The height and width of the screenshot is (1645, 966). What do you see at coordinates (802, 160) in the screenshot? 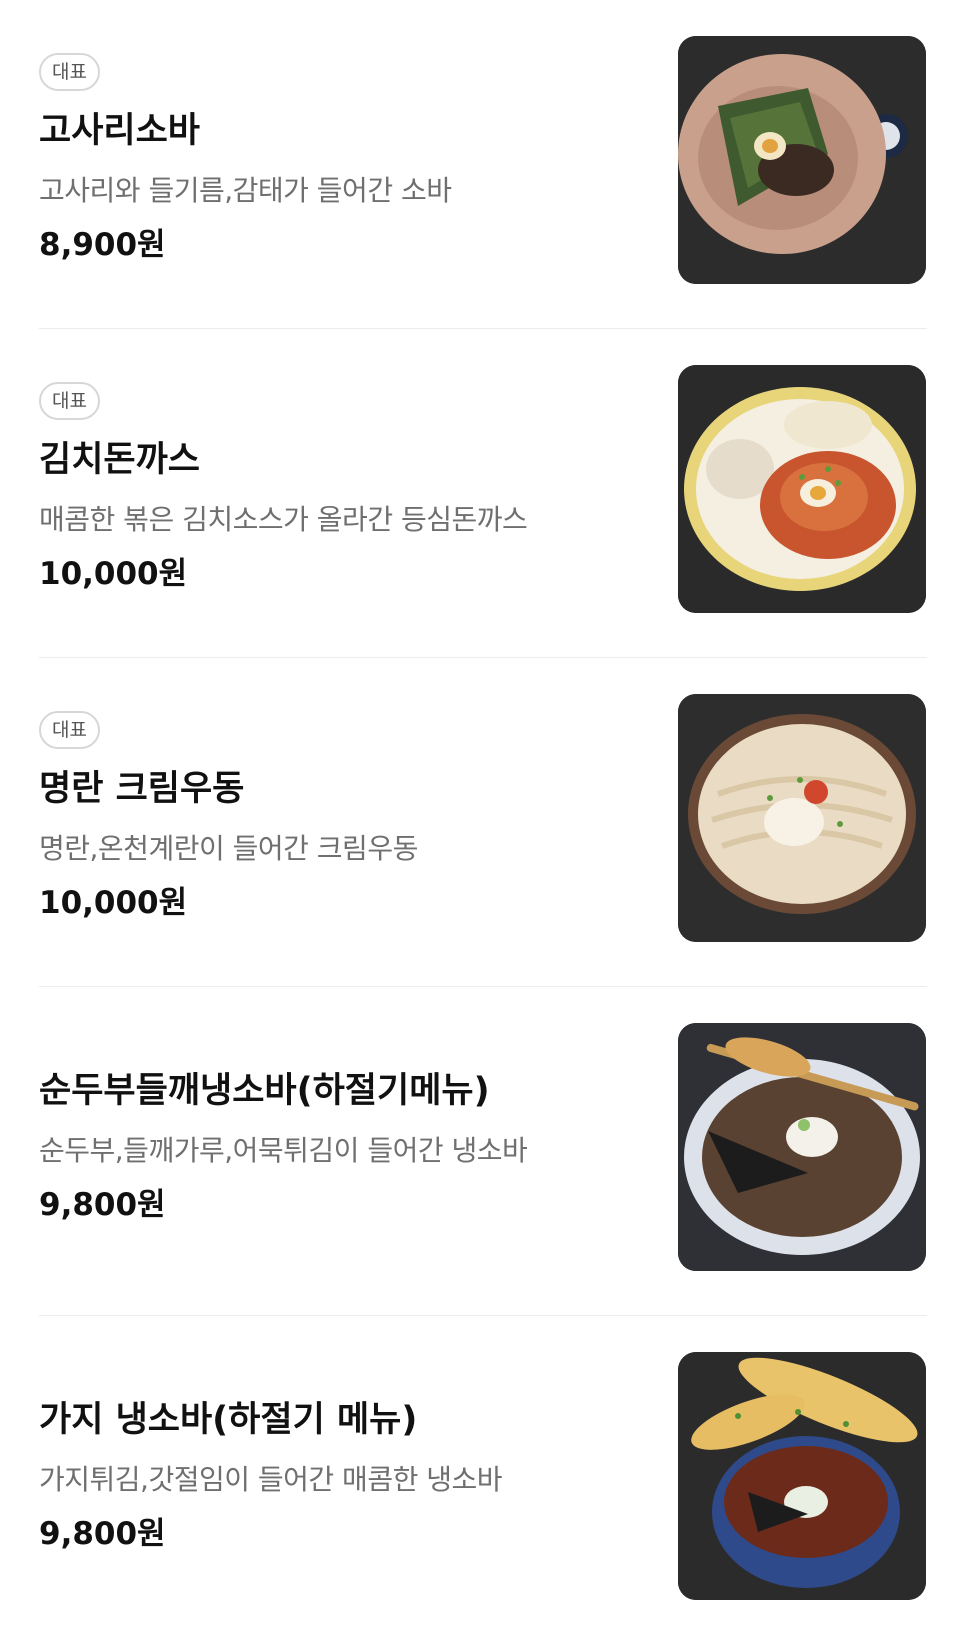
I see `soba-bowl-icon` at bounding box center [802, 160].